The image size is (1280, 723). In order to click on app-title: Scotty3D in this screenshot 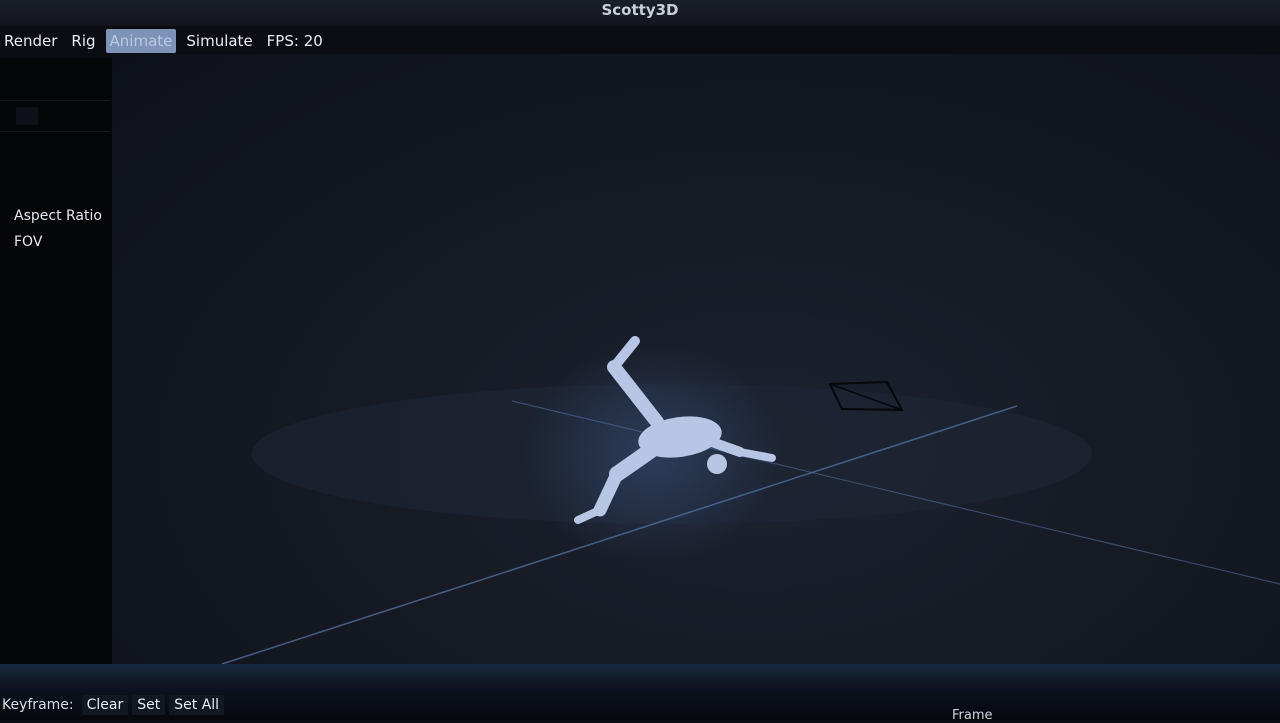, I will do `click(640, 10)`.